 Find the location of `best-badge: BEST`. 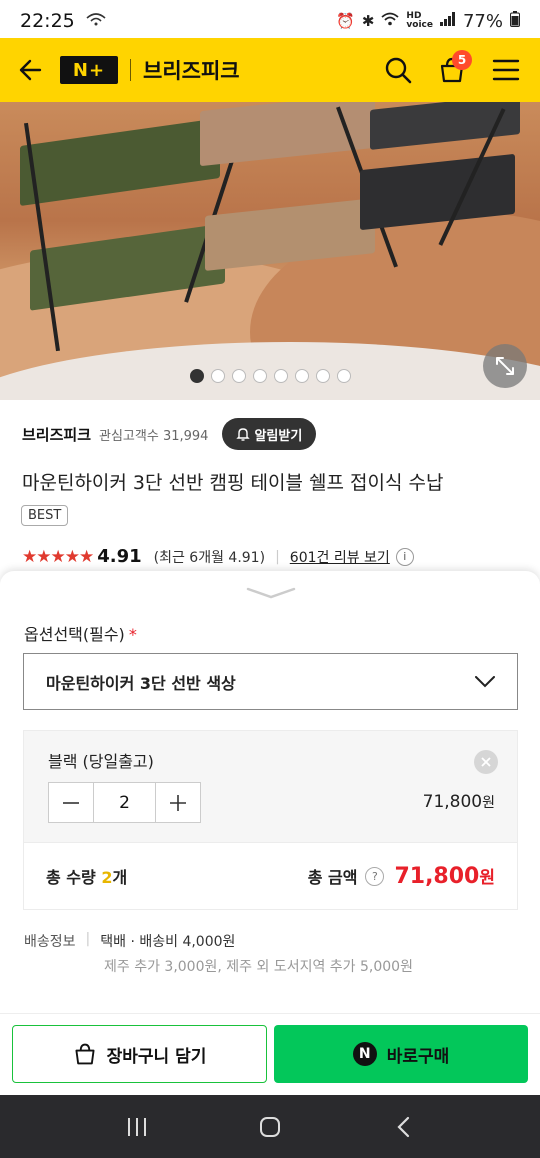

best-badge: BEST is located at coordinates (45, 515).